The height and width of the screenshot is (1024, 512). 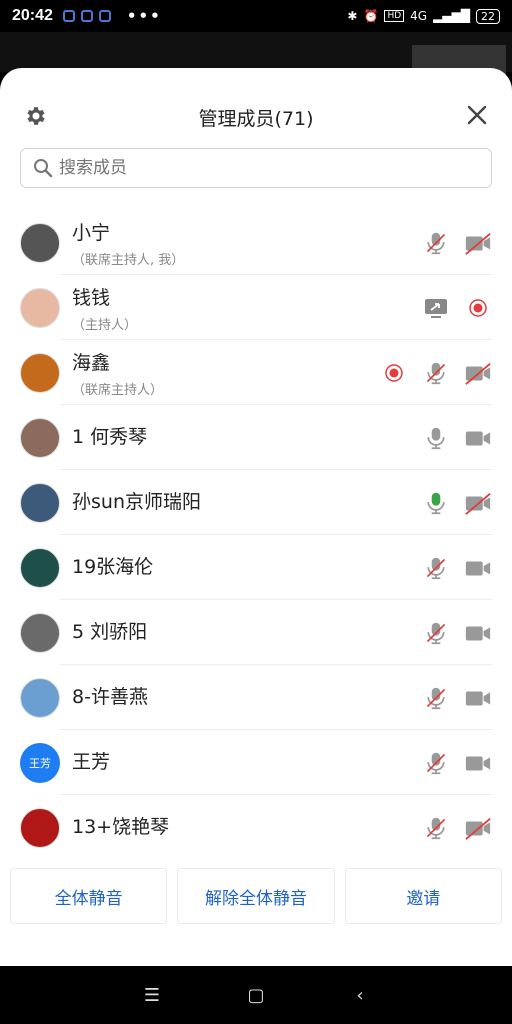 What do you see at coordinates (477, 115) in the screenshot?
I see `close-icon` at bounding box center [477, 115].